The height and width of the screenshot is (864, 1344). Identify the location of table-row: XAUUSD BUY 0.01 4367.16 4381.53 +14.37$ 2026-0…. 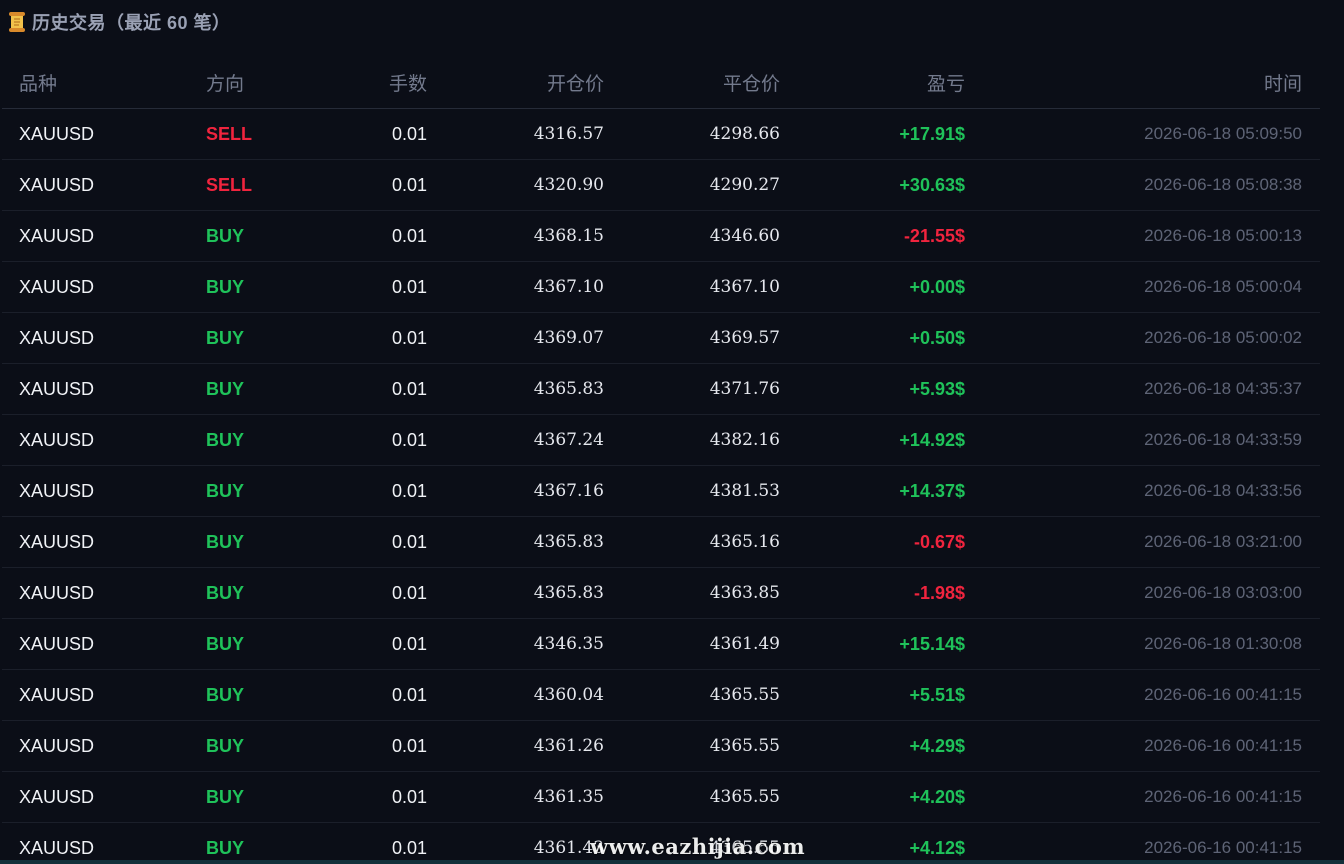
(661, 491).